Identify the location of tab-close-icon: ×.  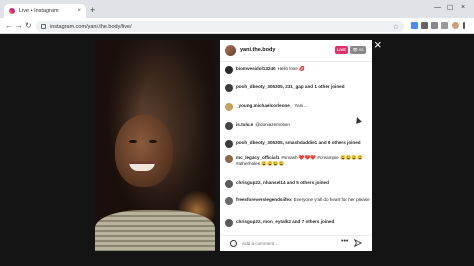
(79, 11).